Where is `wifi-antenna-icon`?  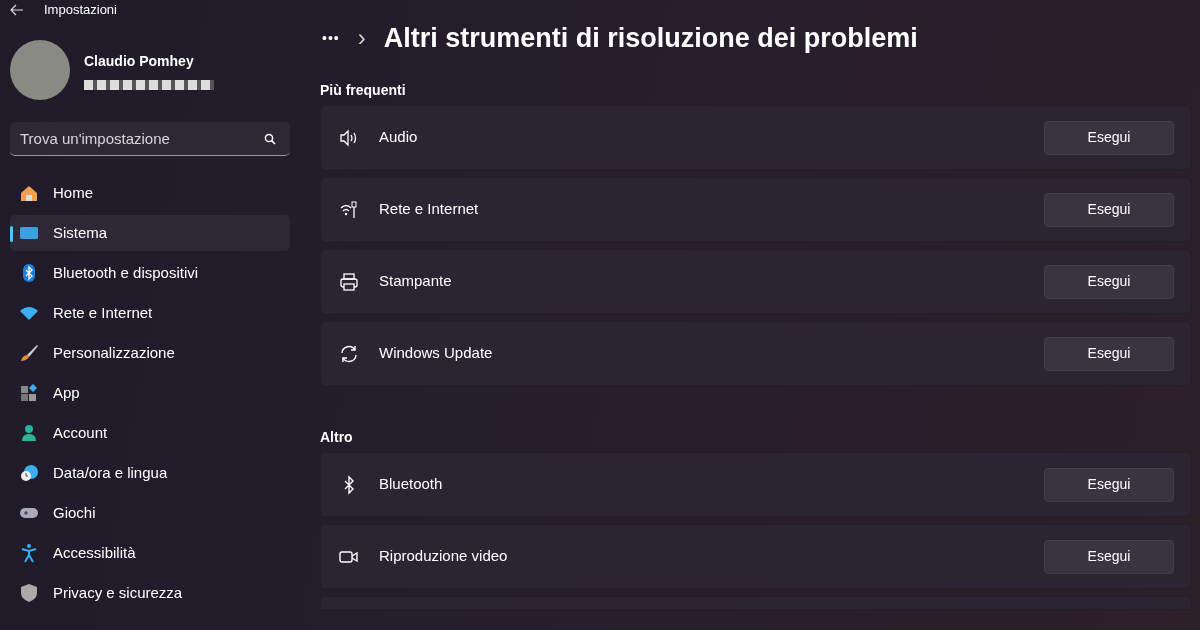 wifi-antenna-icon is located at coordinates (349, 209).